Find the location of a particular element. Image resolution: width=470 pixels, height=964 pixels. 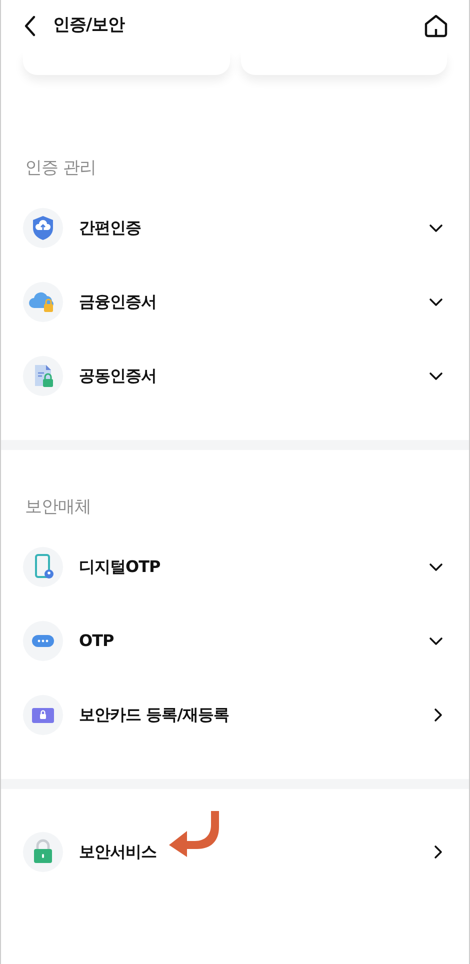

tag-icon is located at coordinates (43, 641).